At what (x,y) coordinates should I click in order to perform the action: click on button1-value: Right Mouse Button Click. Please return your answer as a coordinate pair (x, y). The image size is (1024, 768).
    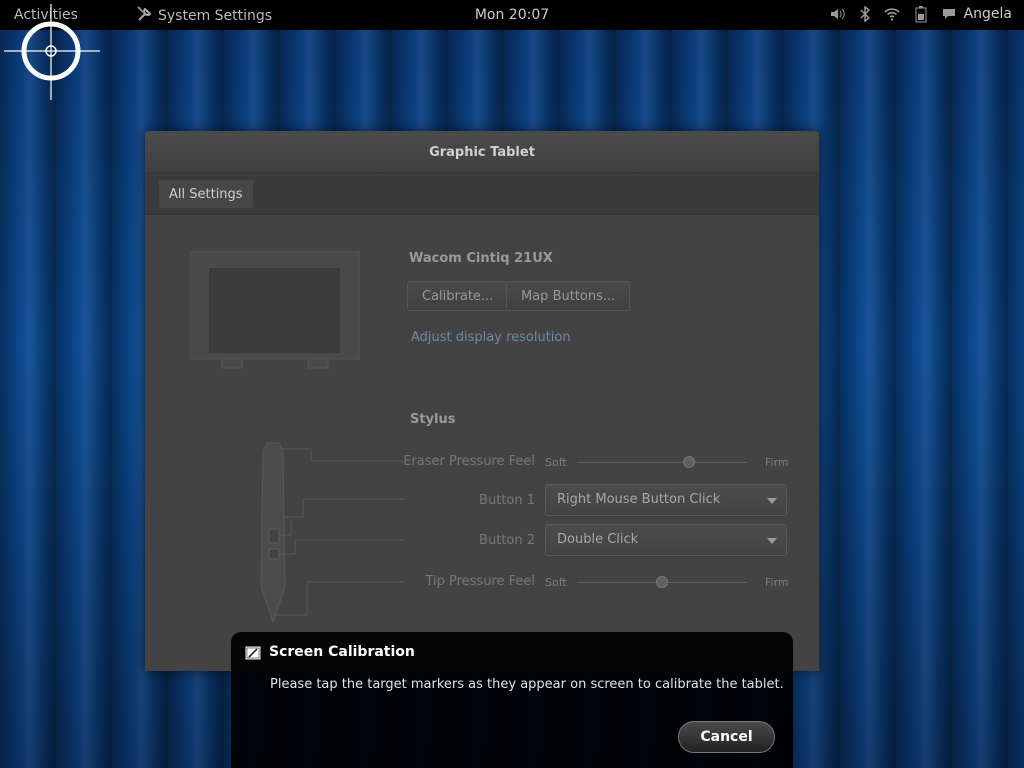
    Looking at the image, I should click on (639, 499).